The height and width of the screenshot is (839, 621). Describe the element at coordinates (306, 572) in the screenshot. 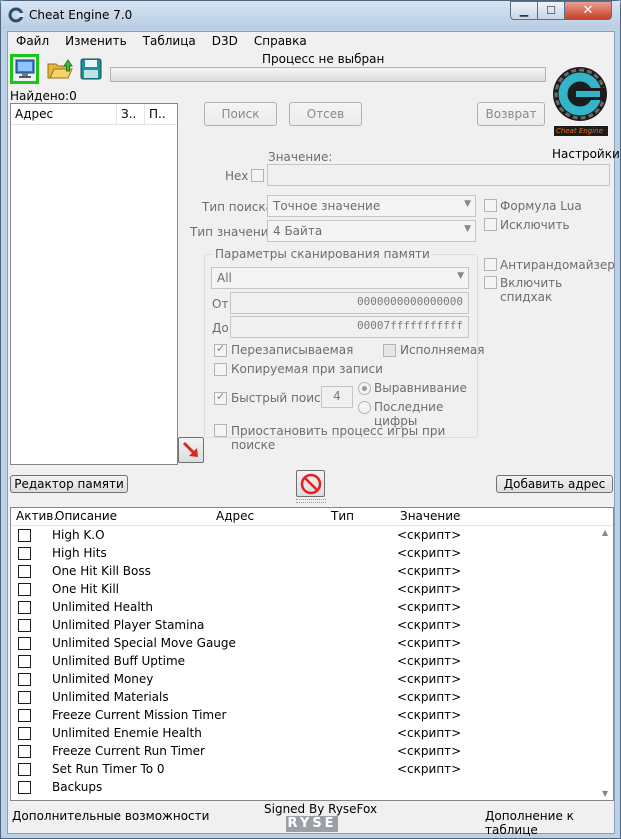

I see `table-row: One Hit Kill Boss <скрипт>` at that location.